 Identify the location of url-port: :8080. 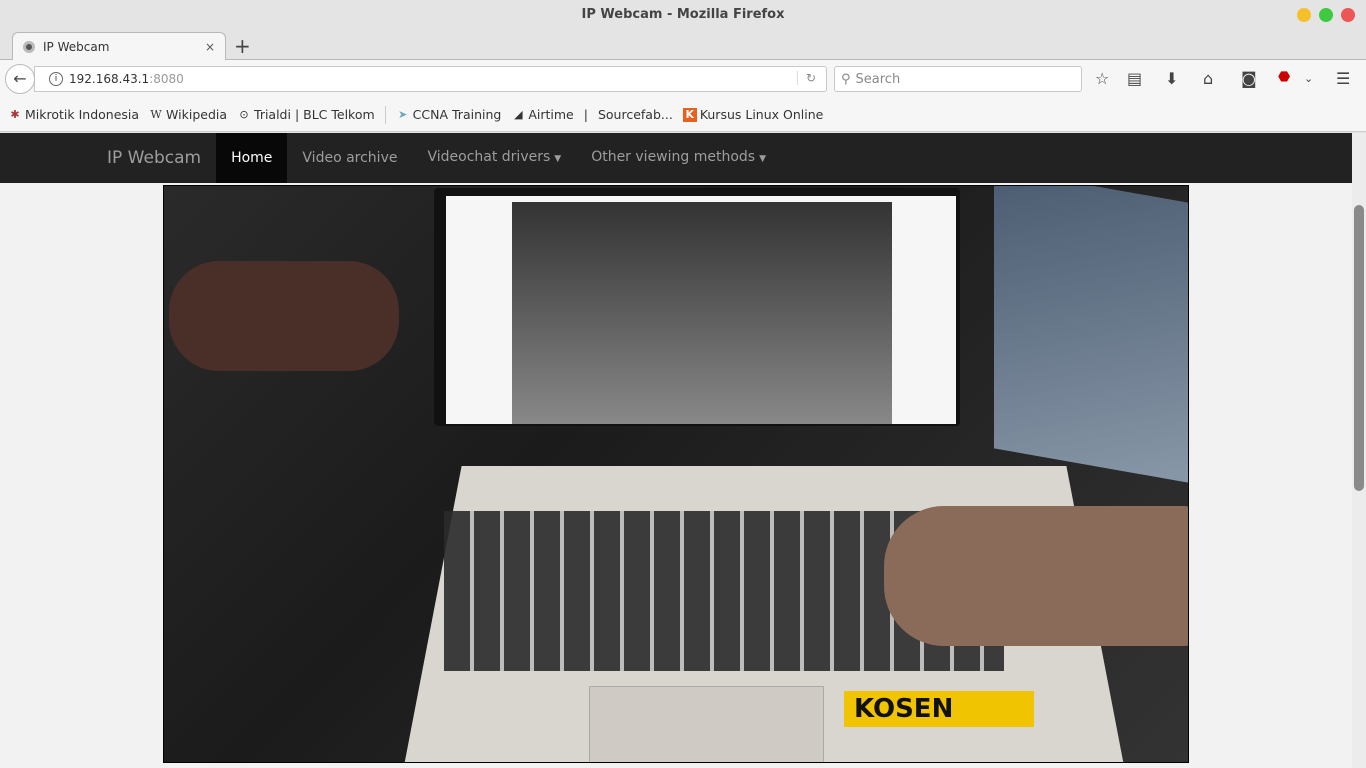
(166, 79).